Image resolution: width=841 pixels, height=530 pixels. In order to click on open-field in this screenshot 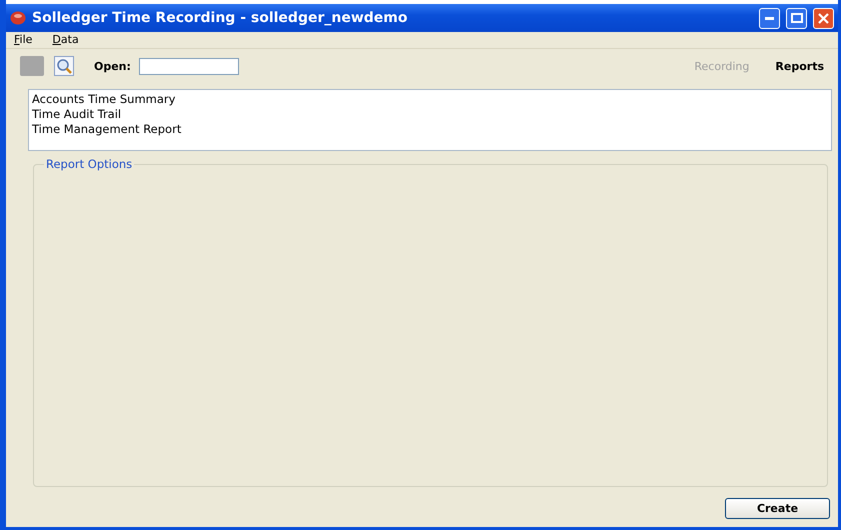, I will do `click(188, 66)`.